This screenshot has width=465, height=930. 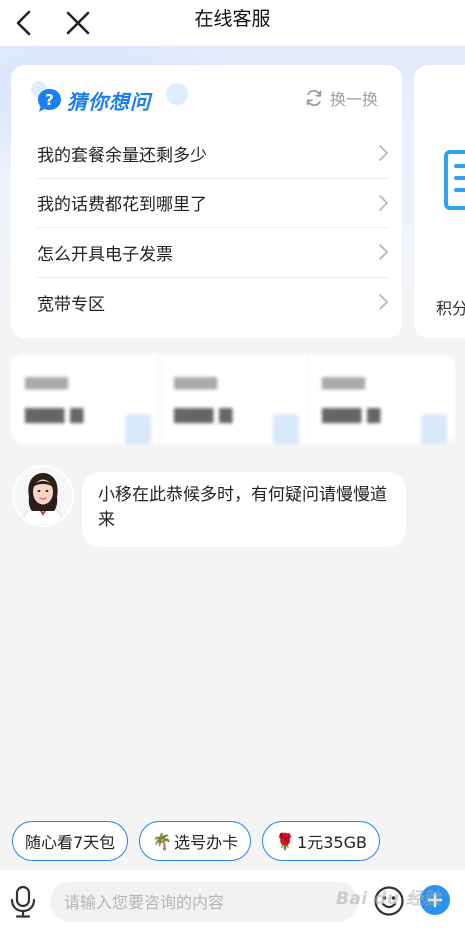 I want to click on guess-title: 猜你想问, so click(x=109, y=101).